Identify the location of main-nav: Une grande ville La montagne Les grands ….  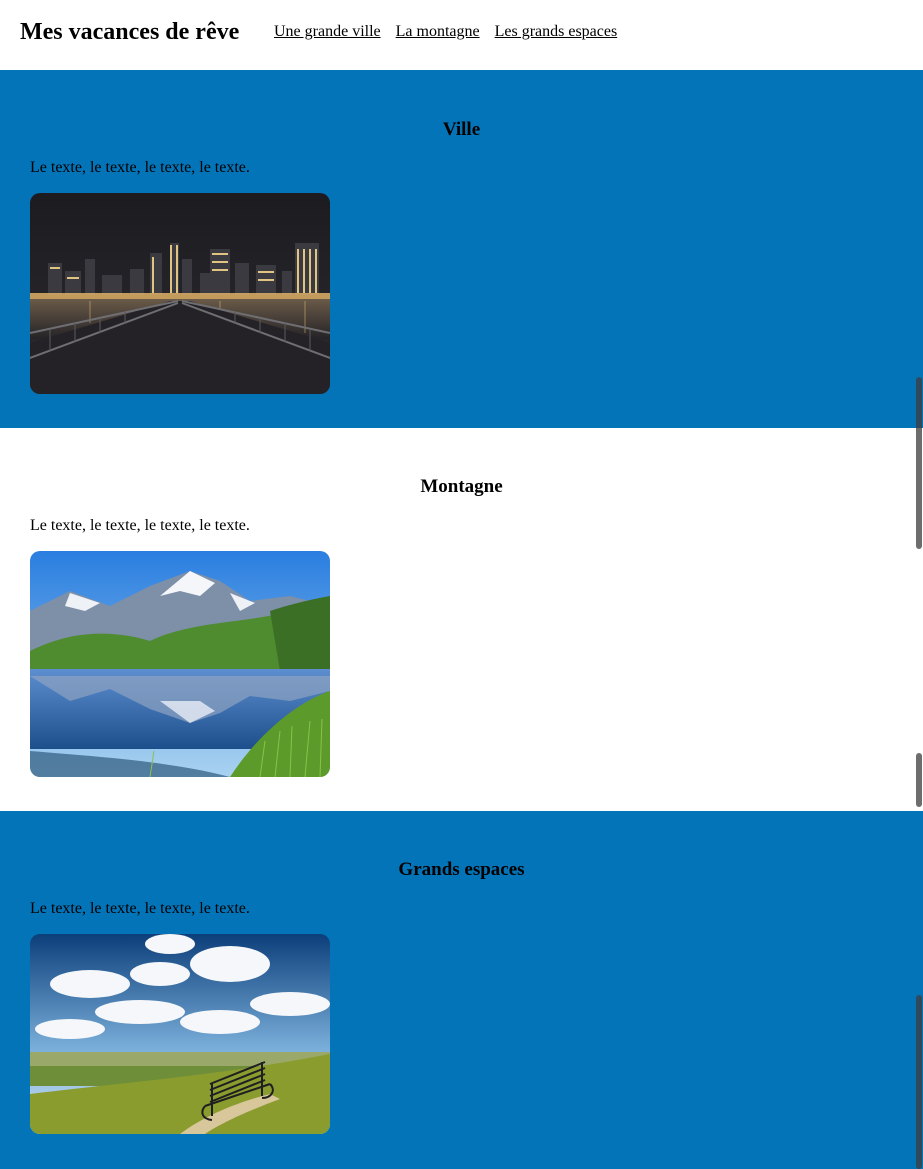
(445, 32).